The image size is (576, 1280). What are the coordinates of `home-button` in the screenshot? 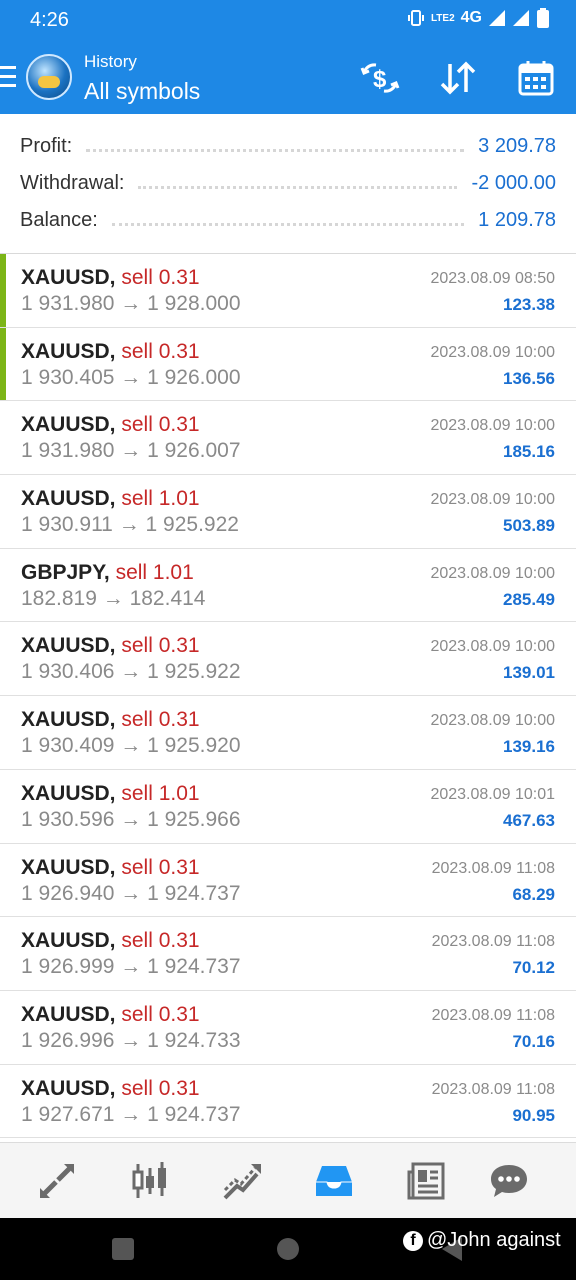 It's located at (288, 1249).